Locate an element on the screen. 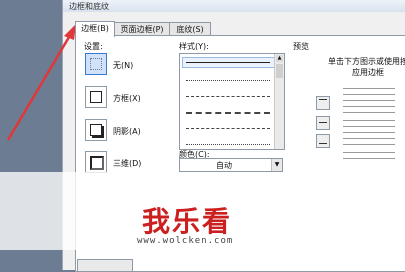 The width and height of the screenshot is (405, 272). tab-borders: 边框(B) is located at coordinates (95, 29).